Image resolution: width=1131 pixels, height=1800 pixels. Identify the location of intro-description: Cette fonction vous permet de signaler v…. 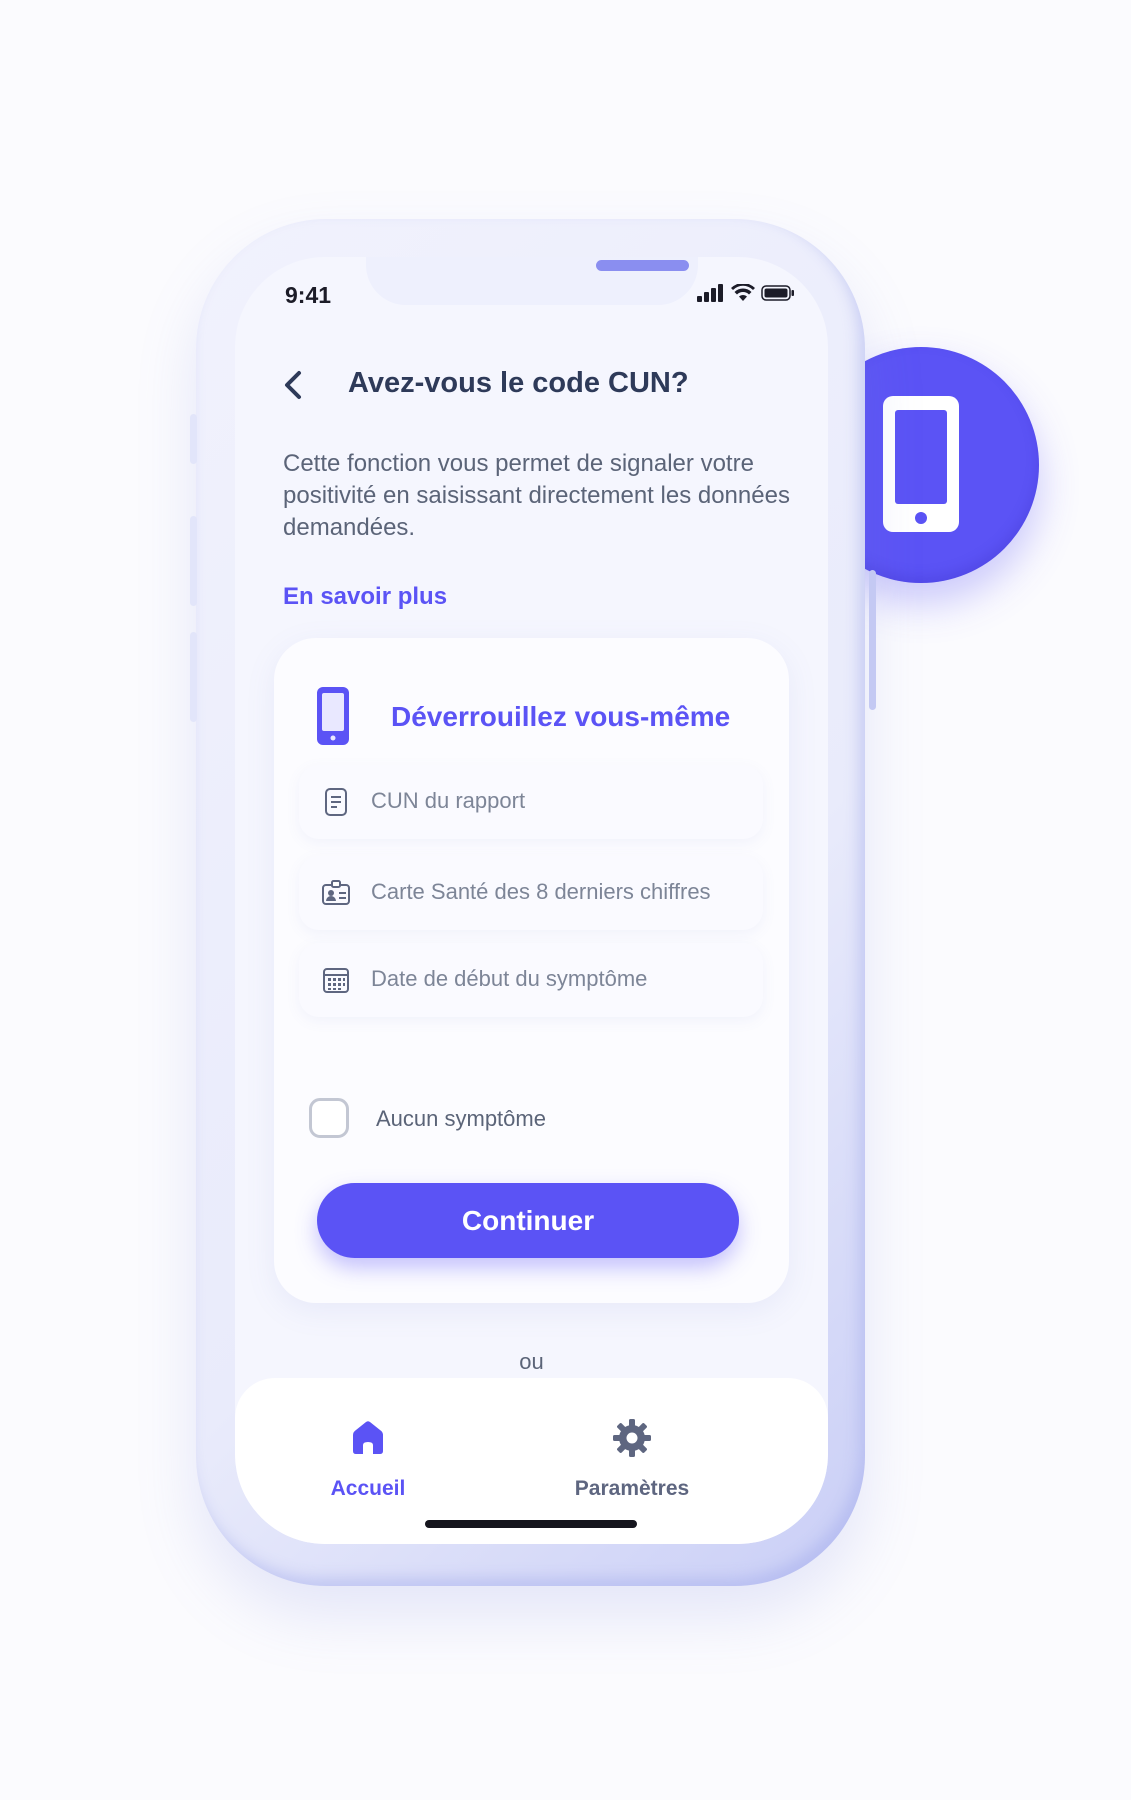
(536, 495).